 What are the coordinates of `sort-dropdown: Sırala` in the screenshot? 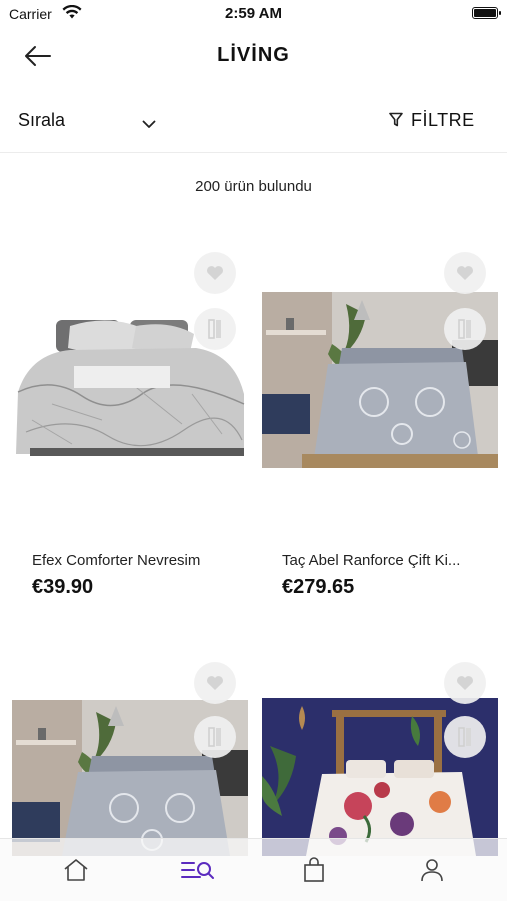 It's located at (93, 121).